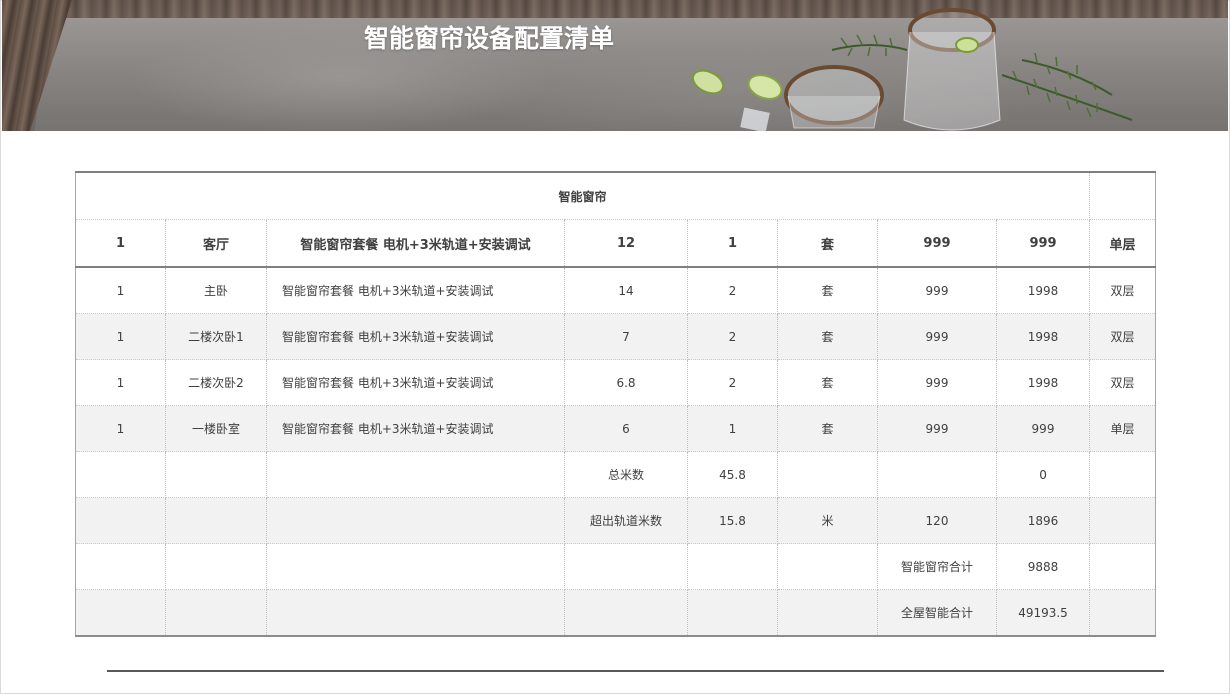  I want to click on total-meters-value: 45.8, so click(732, 474).